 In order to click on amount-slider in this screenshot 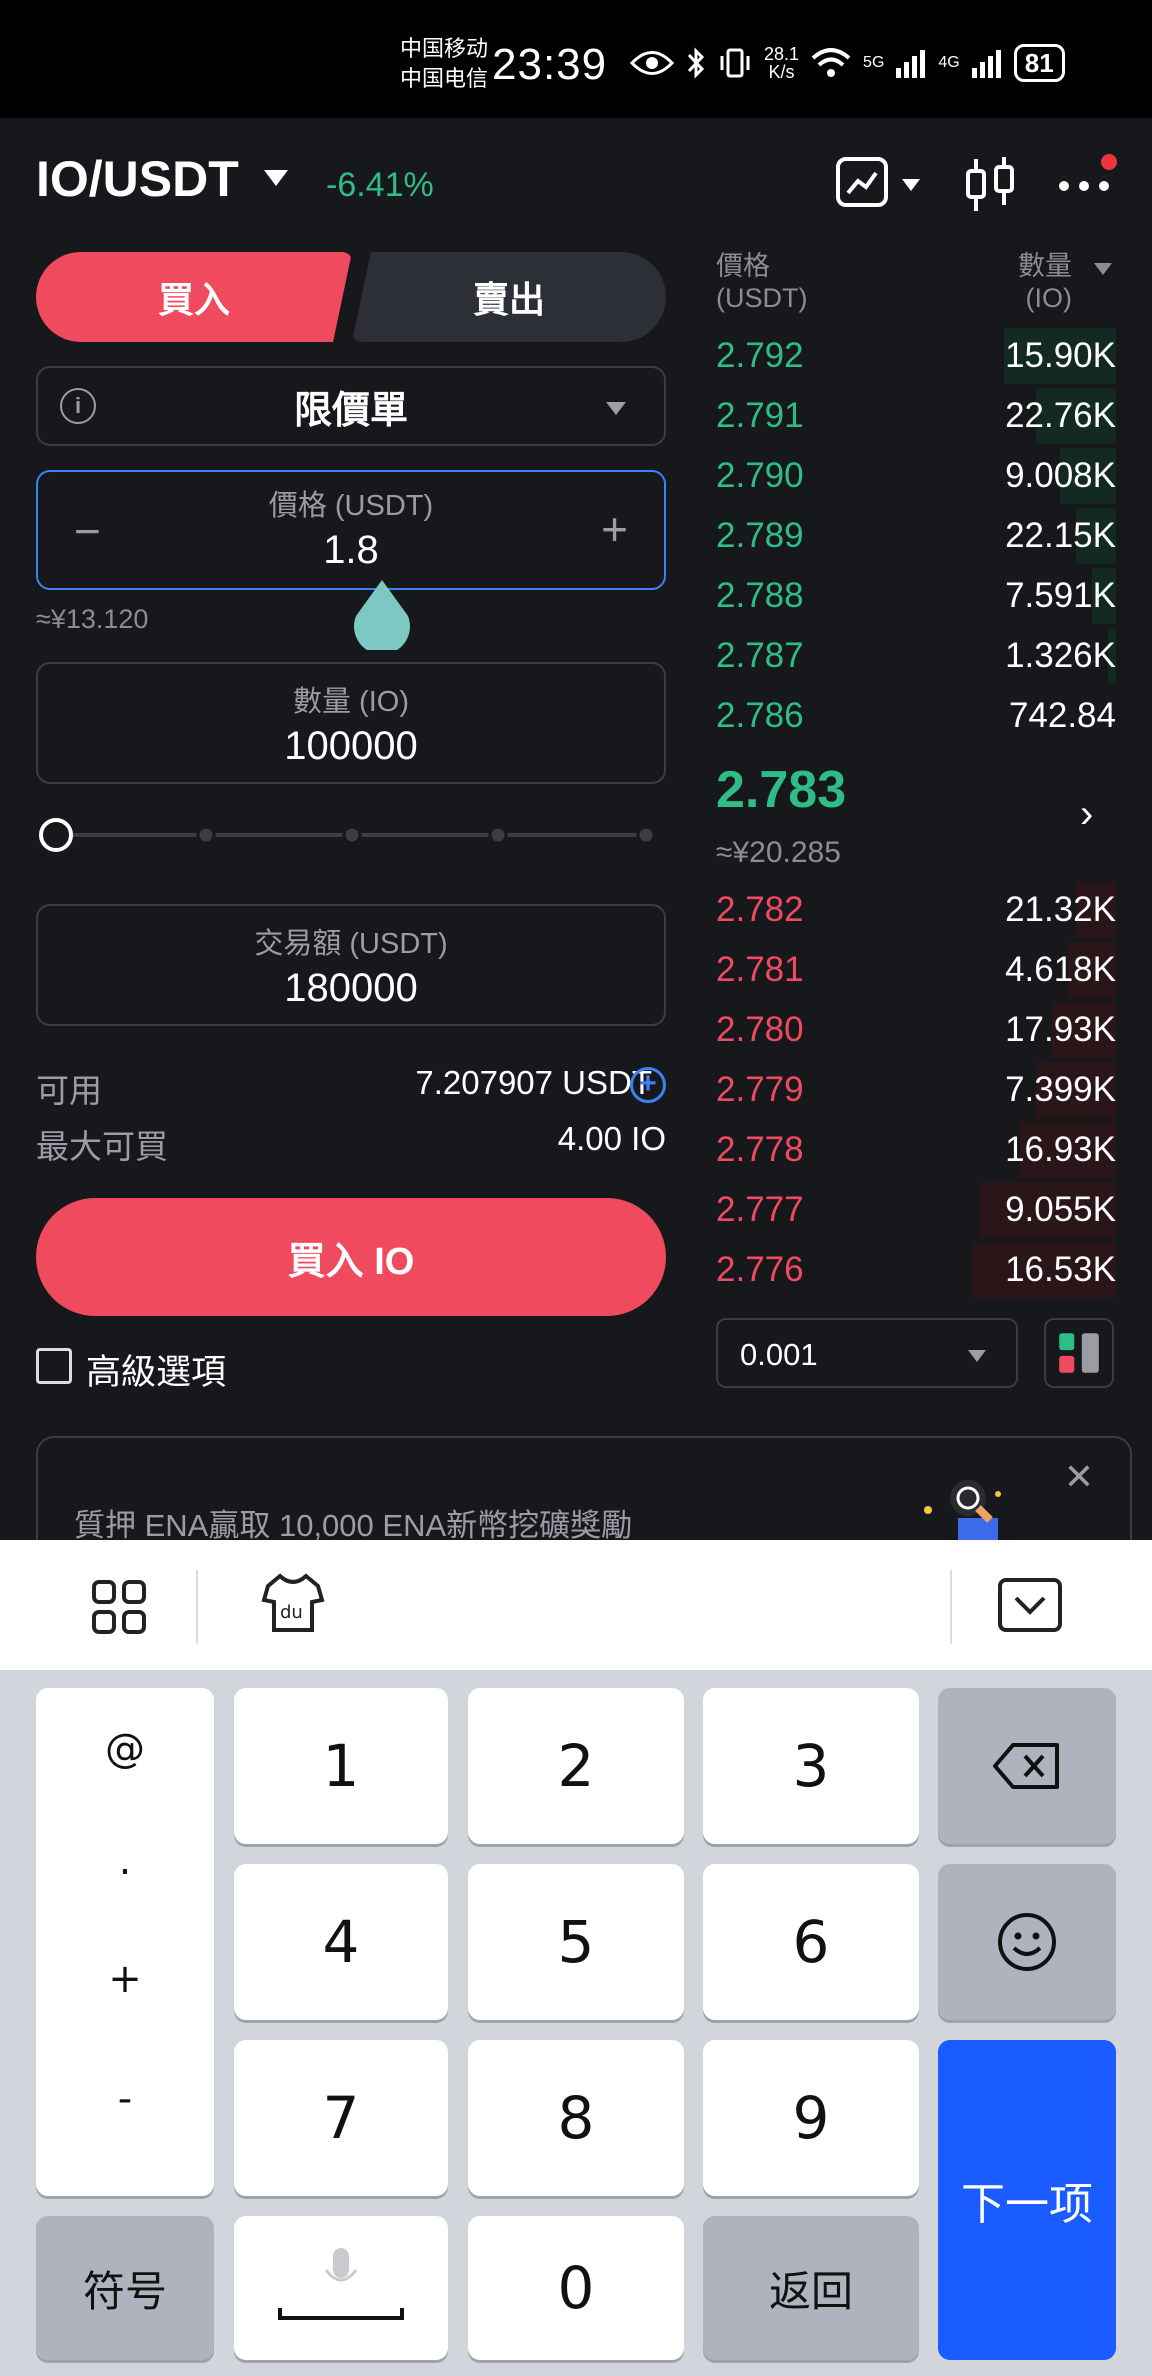, I will do `click(346, 835)`.